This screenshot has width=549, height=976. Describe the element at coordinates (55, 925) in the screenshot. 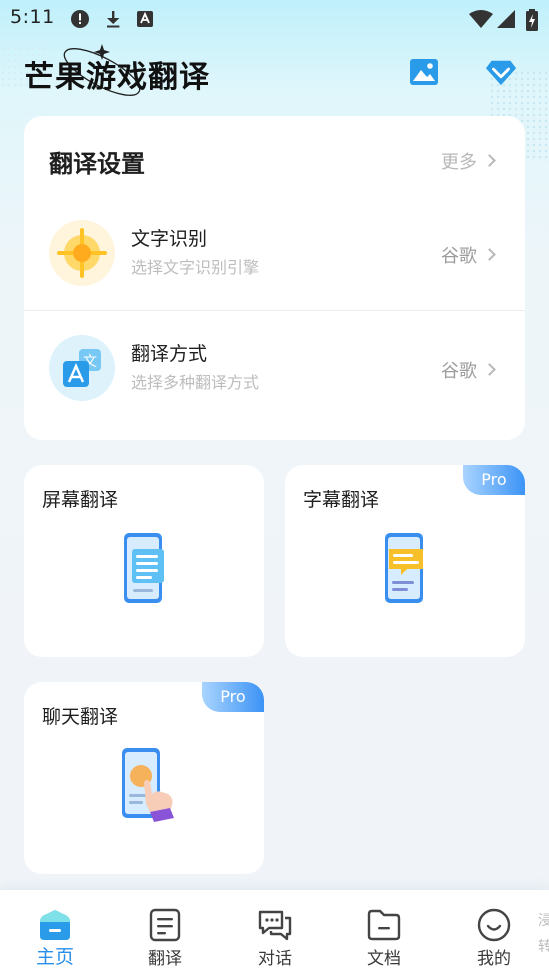

I see `home-icon` at that location.